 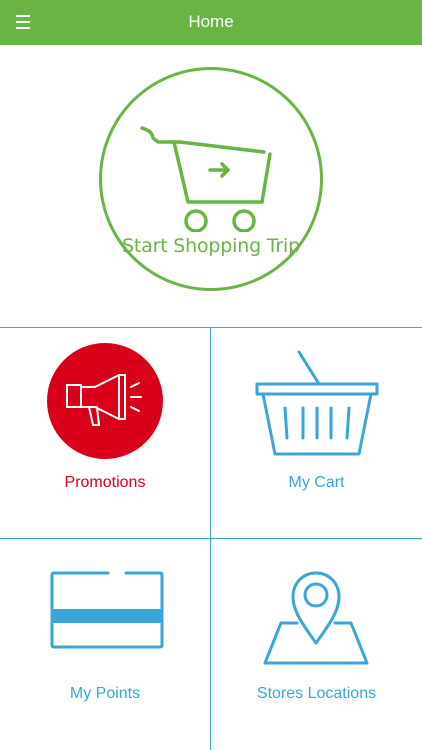 I want to click on promotions-tile: Promotions, so click(x=105, y=433).